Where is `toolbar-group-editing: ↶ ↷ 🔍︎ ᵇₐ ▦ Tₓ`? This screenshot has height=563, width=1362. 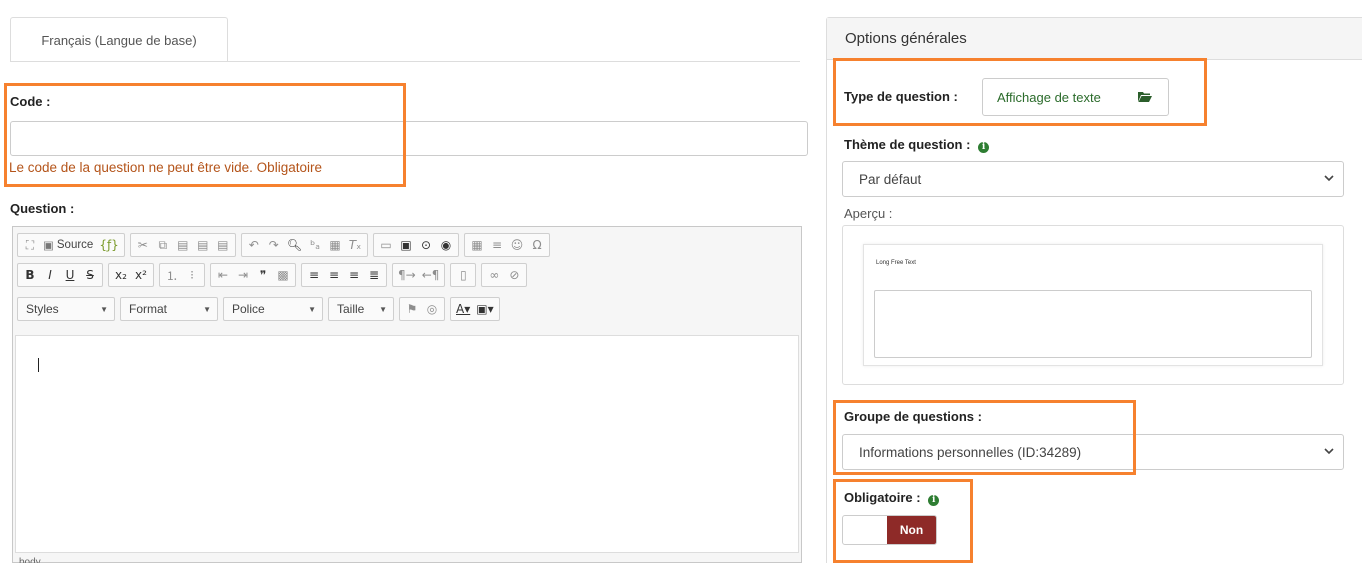
toolbar-group-editing: ↶ ↷ 🔍︎ ᵇₐ ▦ Tₓ is located at coordinates (304, 245).